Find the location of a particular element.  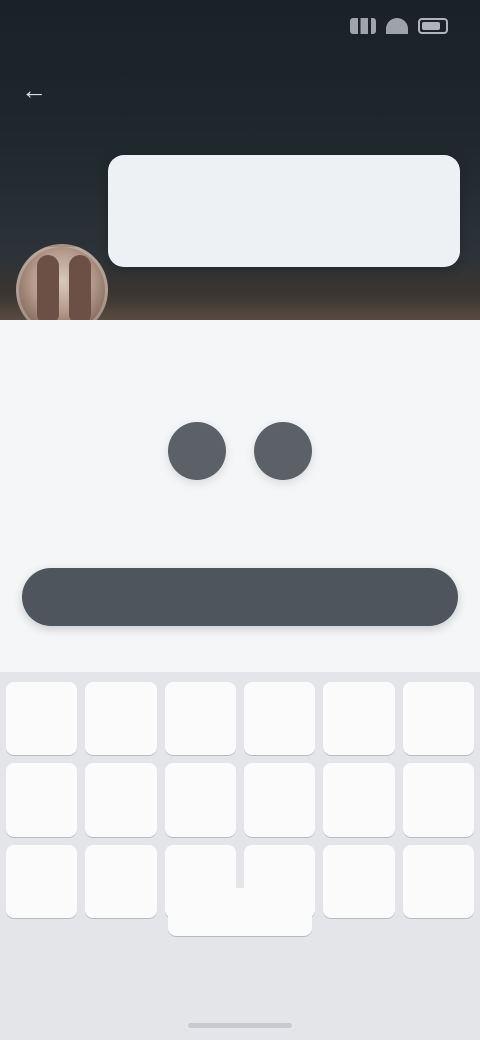

wifi-icon is located at coordinates (397, 26).